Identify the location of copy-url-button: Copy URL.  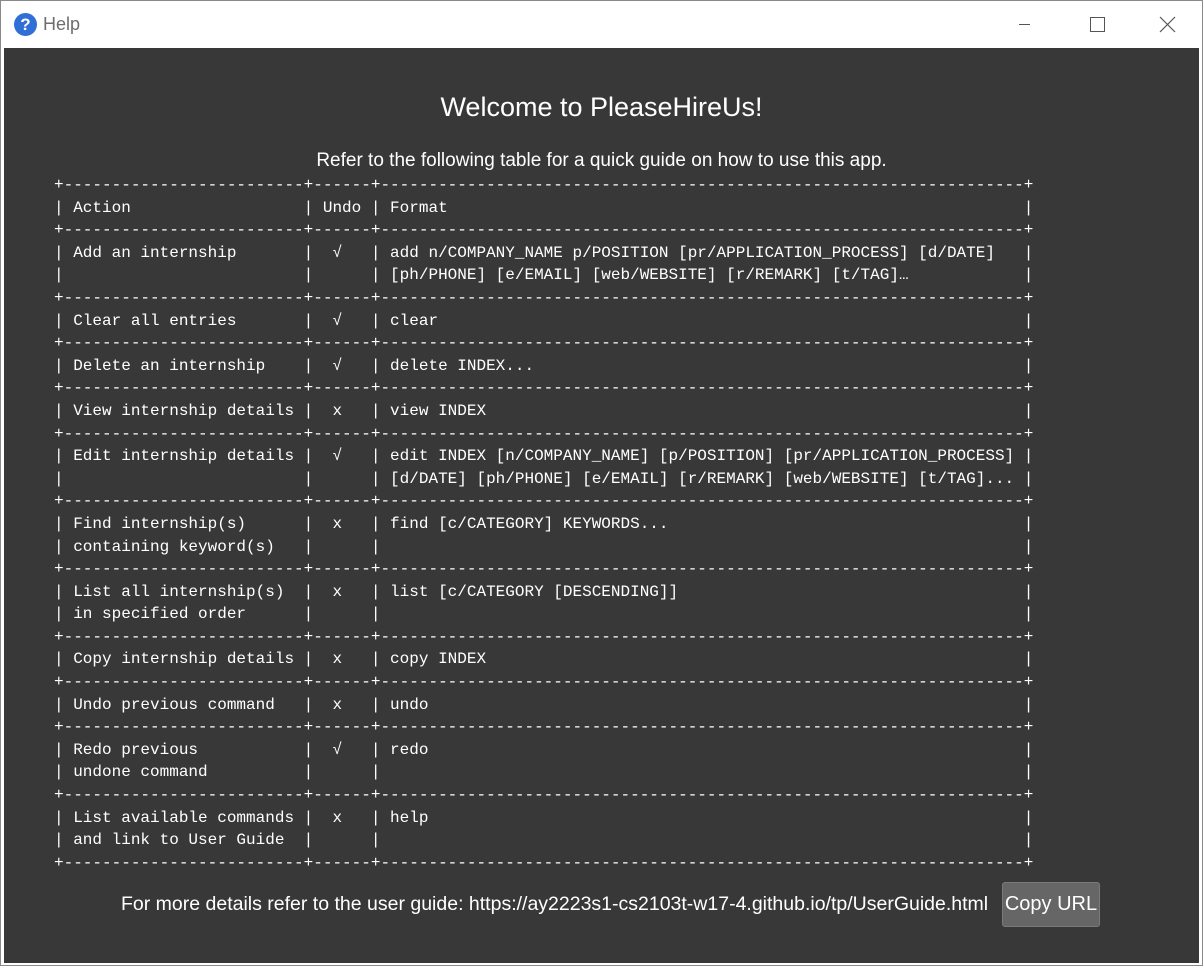
(1051, 904).